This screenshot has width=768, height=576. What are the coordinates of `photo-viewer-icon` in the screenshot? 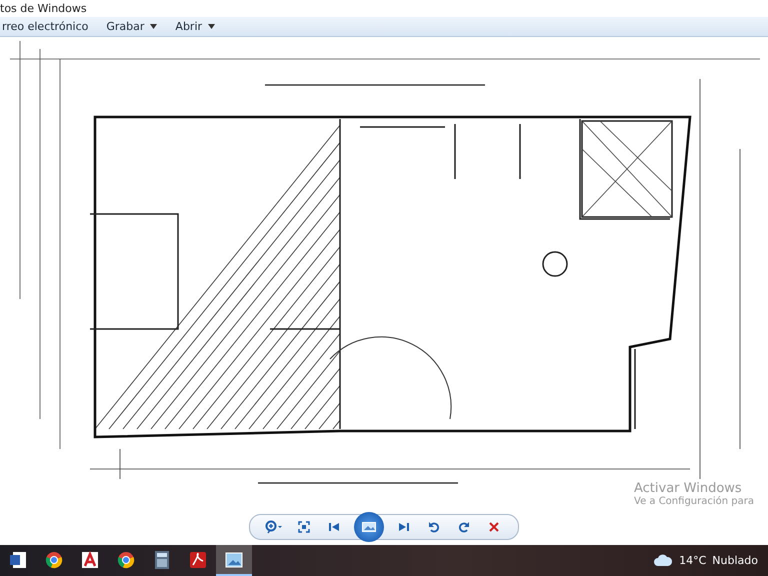 It's located at (234, 560).